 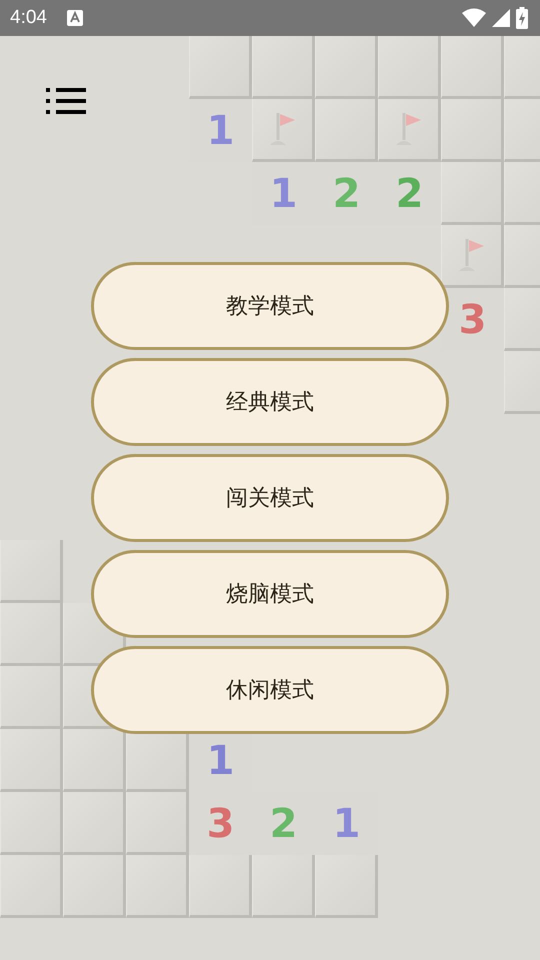 I want to click on mode-button: 闯关模式, so click(x=270, y=498).